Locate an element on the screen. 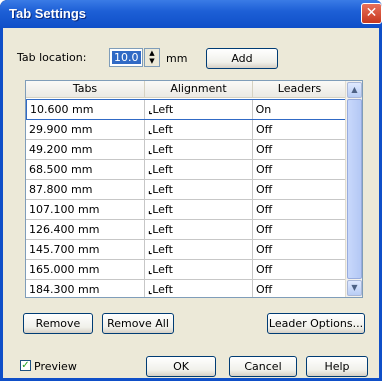  table-row: 68.500 mm ⌞Left Off is located at coordinates (186, 170).